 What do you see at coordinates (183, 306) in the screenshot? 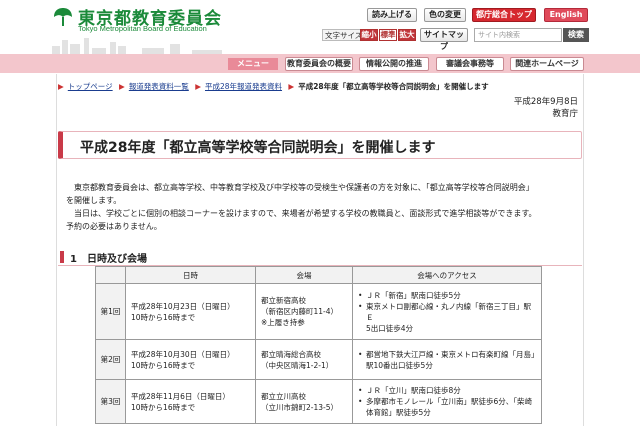
I see `date-text: 平成28年10月23日（日曜日）` at bounding box center [183, 306].